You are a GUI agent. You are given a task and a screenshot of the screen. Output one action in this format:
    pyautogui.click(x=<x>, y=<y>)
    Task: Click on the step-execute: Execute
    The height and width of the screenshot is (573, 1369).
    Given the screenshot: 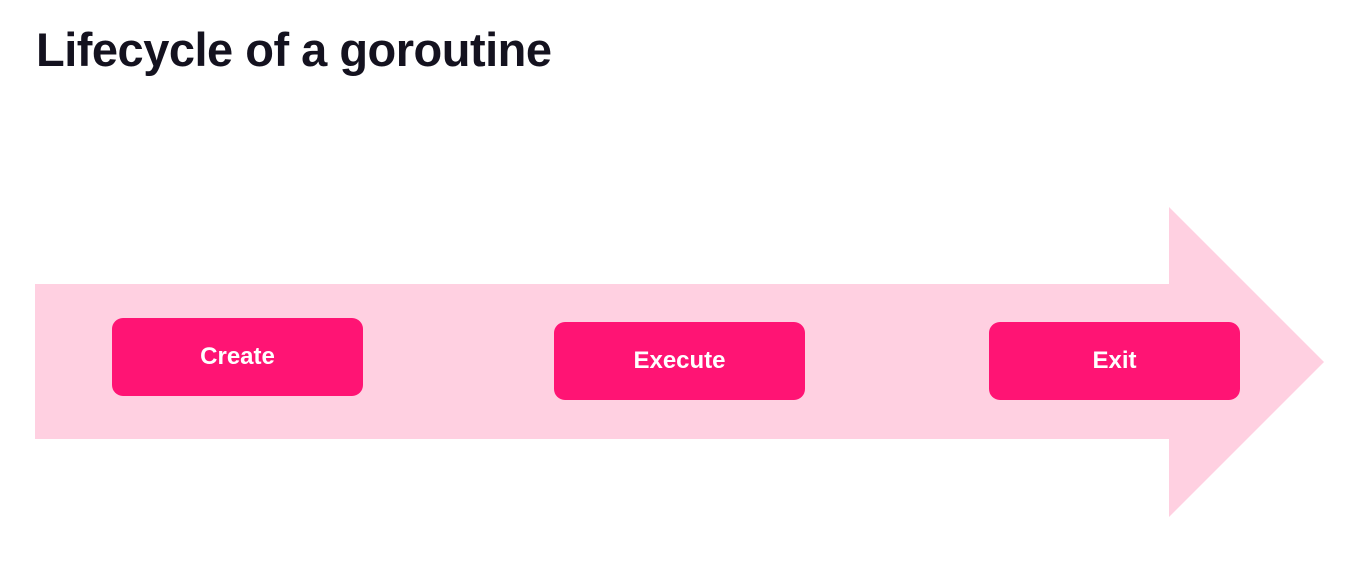 What is the action you would take?
    pyautogui.click(x=679, y=361)
    